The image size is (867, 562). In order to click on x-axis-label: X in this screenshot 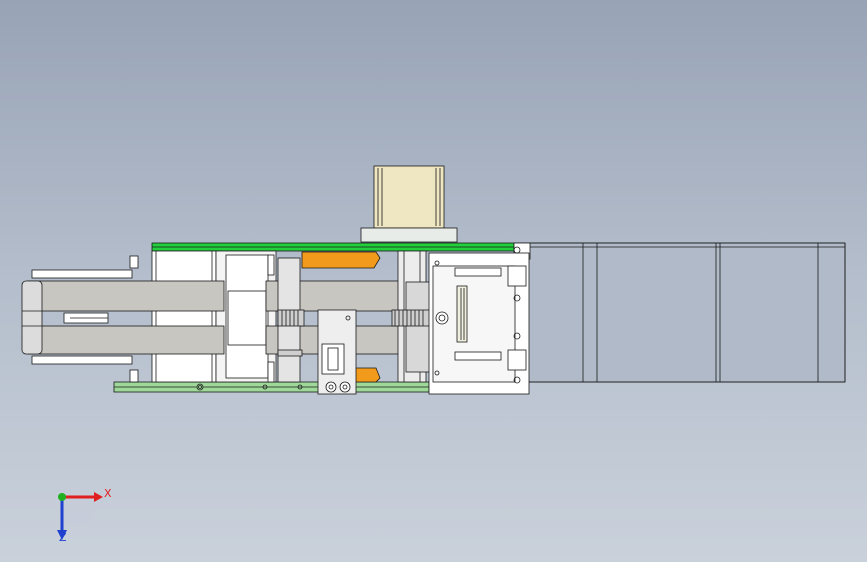, I will do `click(108, 493)`.